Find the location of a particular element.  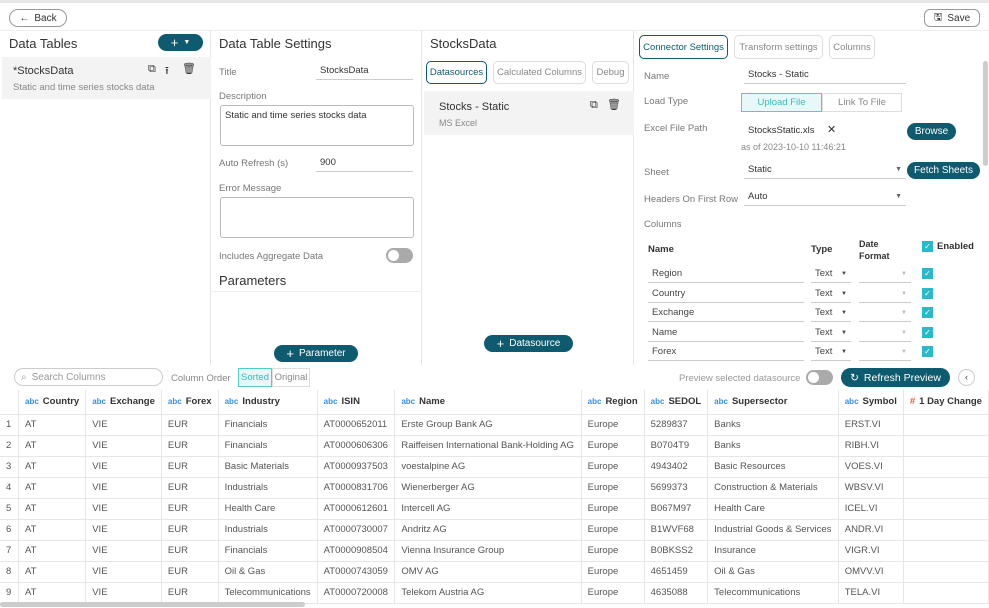

upload-file-option: Upload File is located at coordinates (781, 102).